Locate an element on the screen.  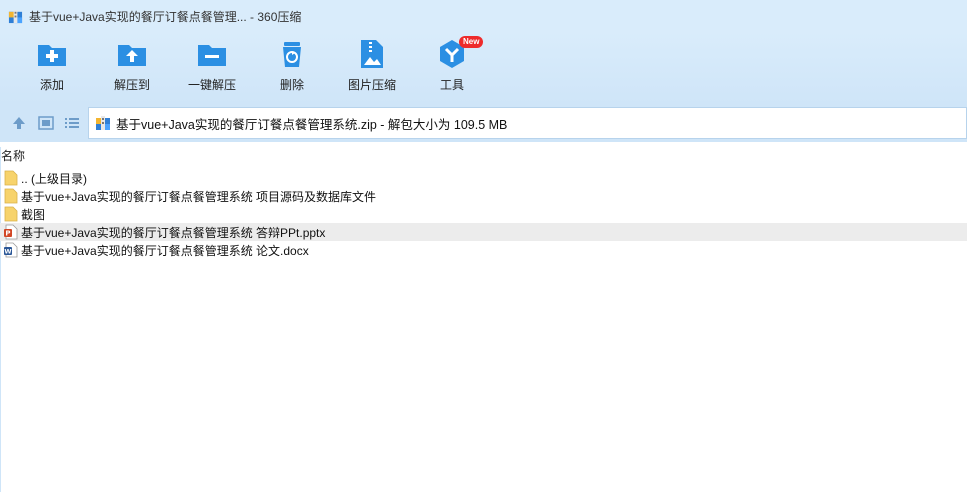
add-label: 添加 is located at coordinates (51, 85).